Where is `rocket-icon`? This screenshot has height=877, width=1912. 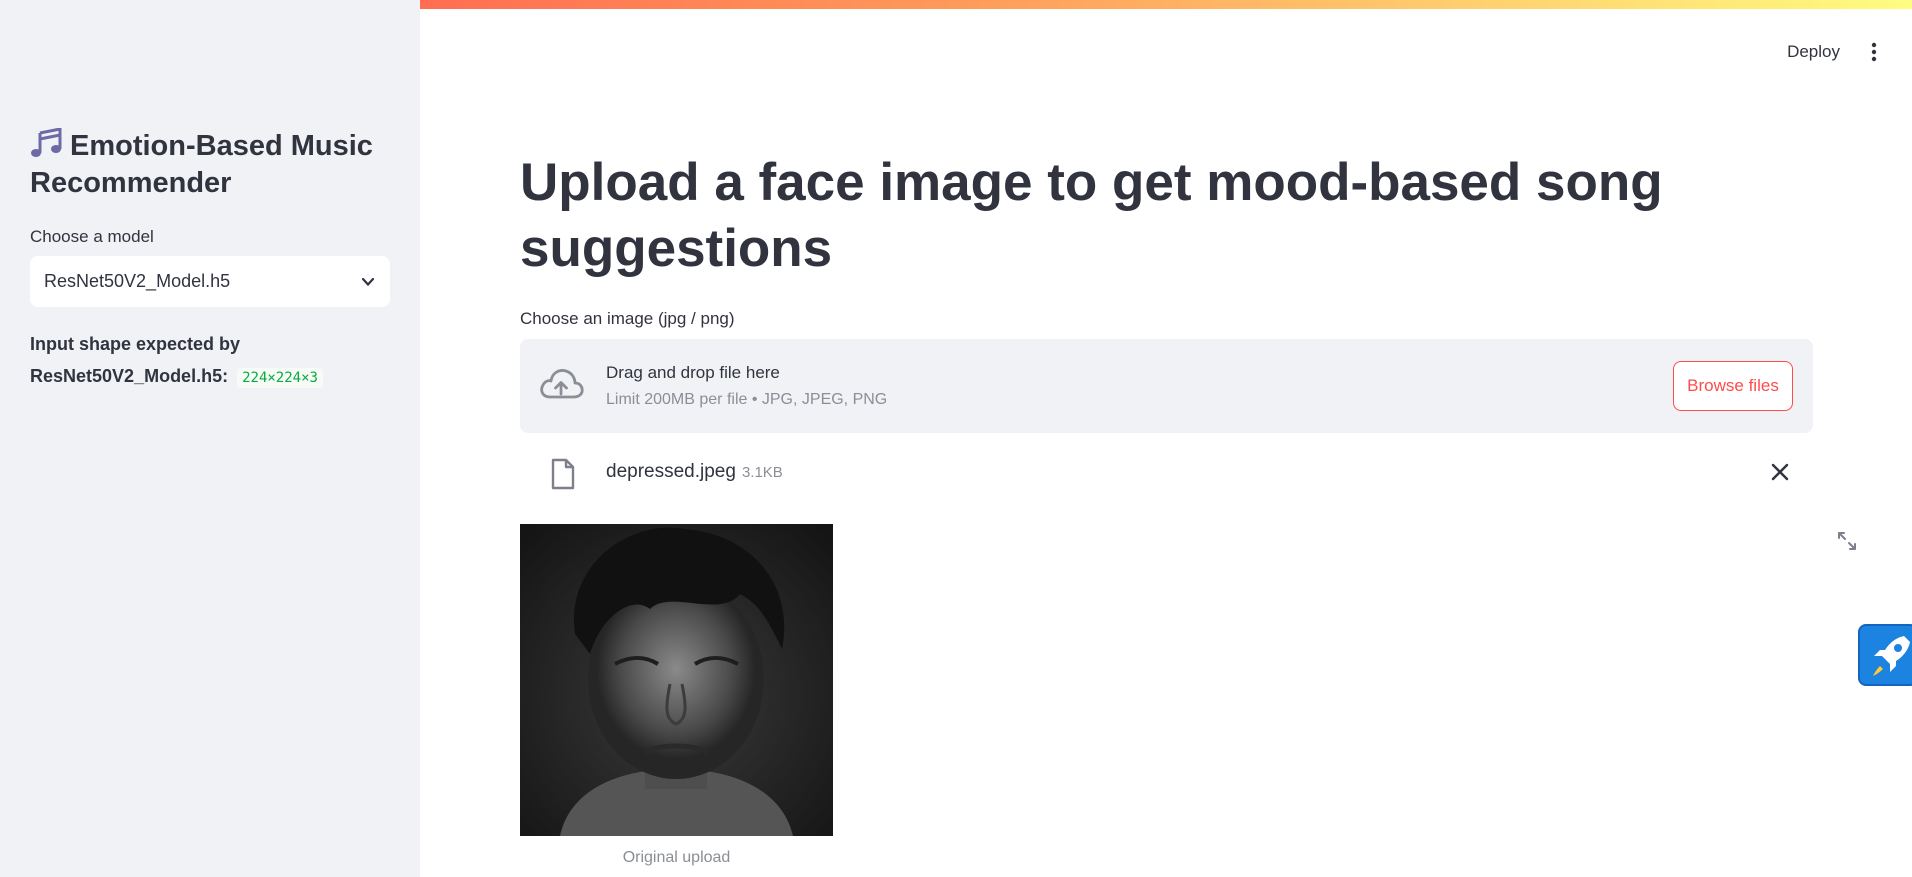
rocket-icon is located at coordinates (1891, 656).